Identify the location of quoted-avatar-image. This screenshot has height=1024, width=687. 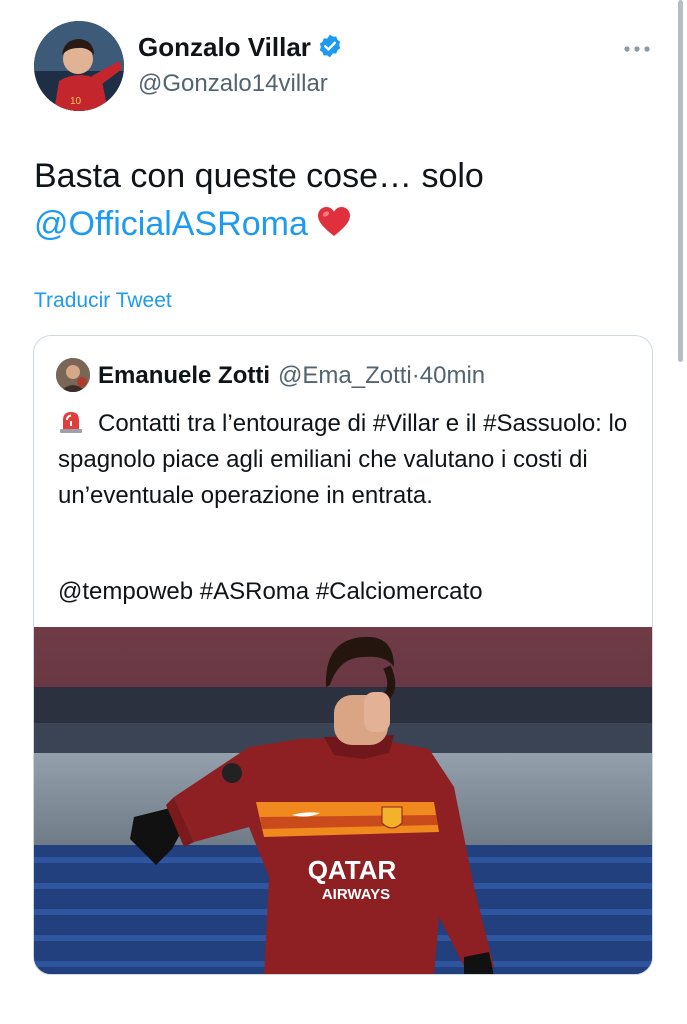
(73, 375).